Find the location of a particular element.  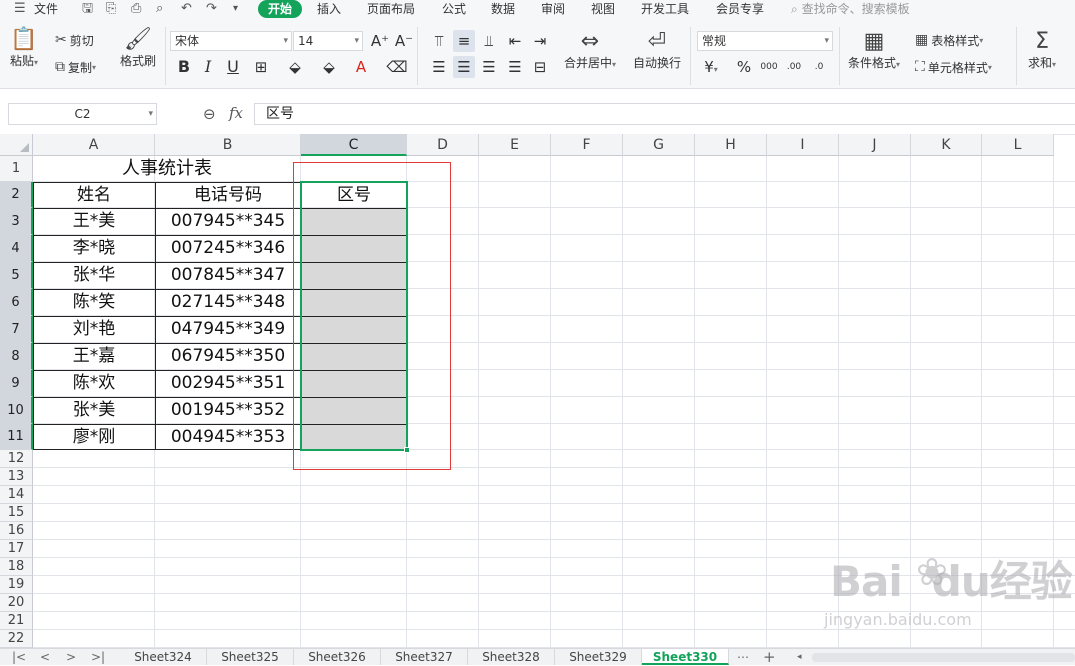

scroll-left-icon: ◂ is located at coordinates (799, 657).